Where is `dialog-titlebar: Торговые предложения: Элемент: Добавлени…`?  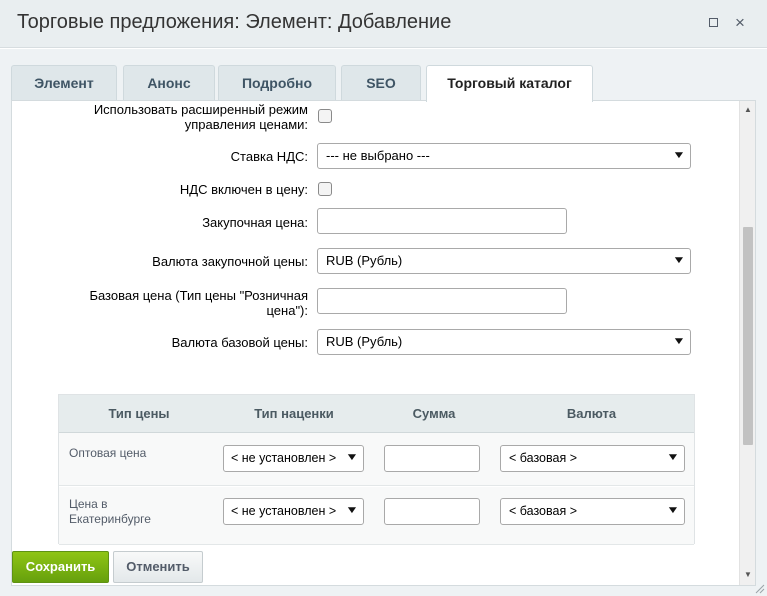
dialog-titlebar: Торговые предложения: Элемент: Добавлени… is located at coordinates (383, 24).